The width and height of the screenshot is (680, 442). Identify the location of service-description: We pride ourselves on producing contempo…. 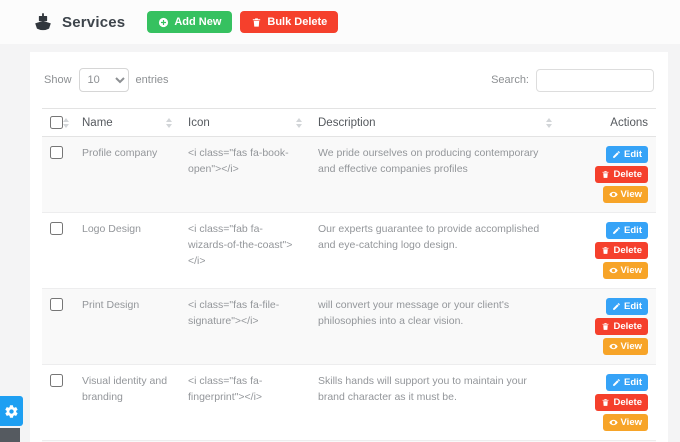
(435, 174).